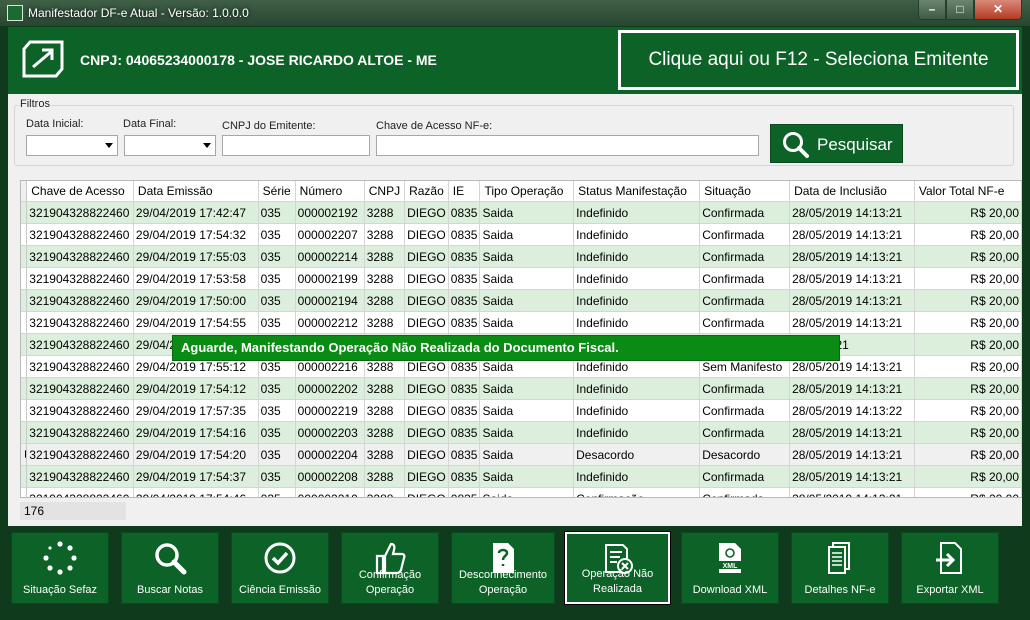 The image size is (1030, 620). Describe the element at coordinates (390, 568) in the screenshot. I see `confirmacao-operacao-button: Confirmação Operação` at that location.